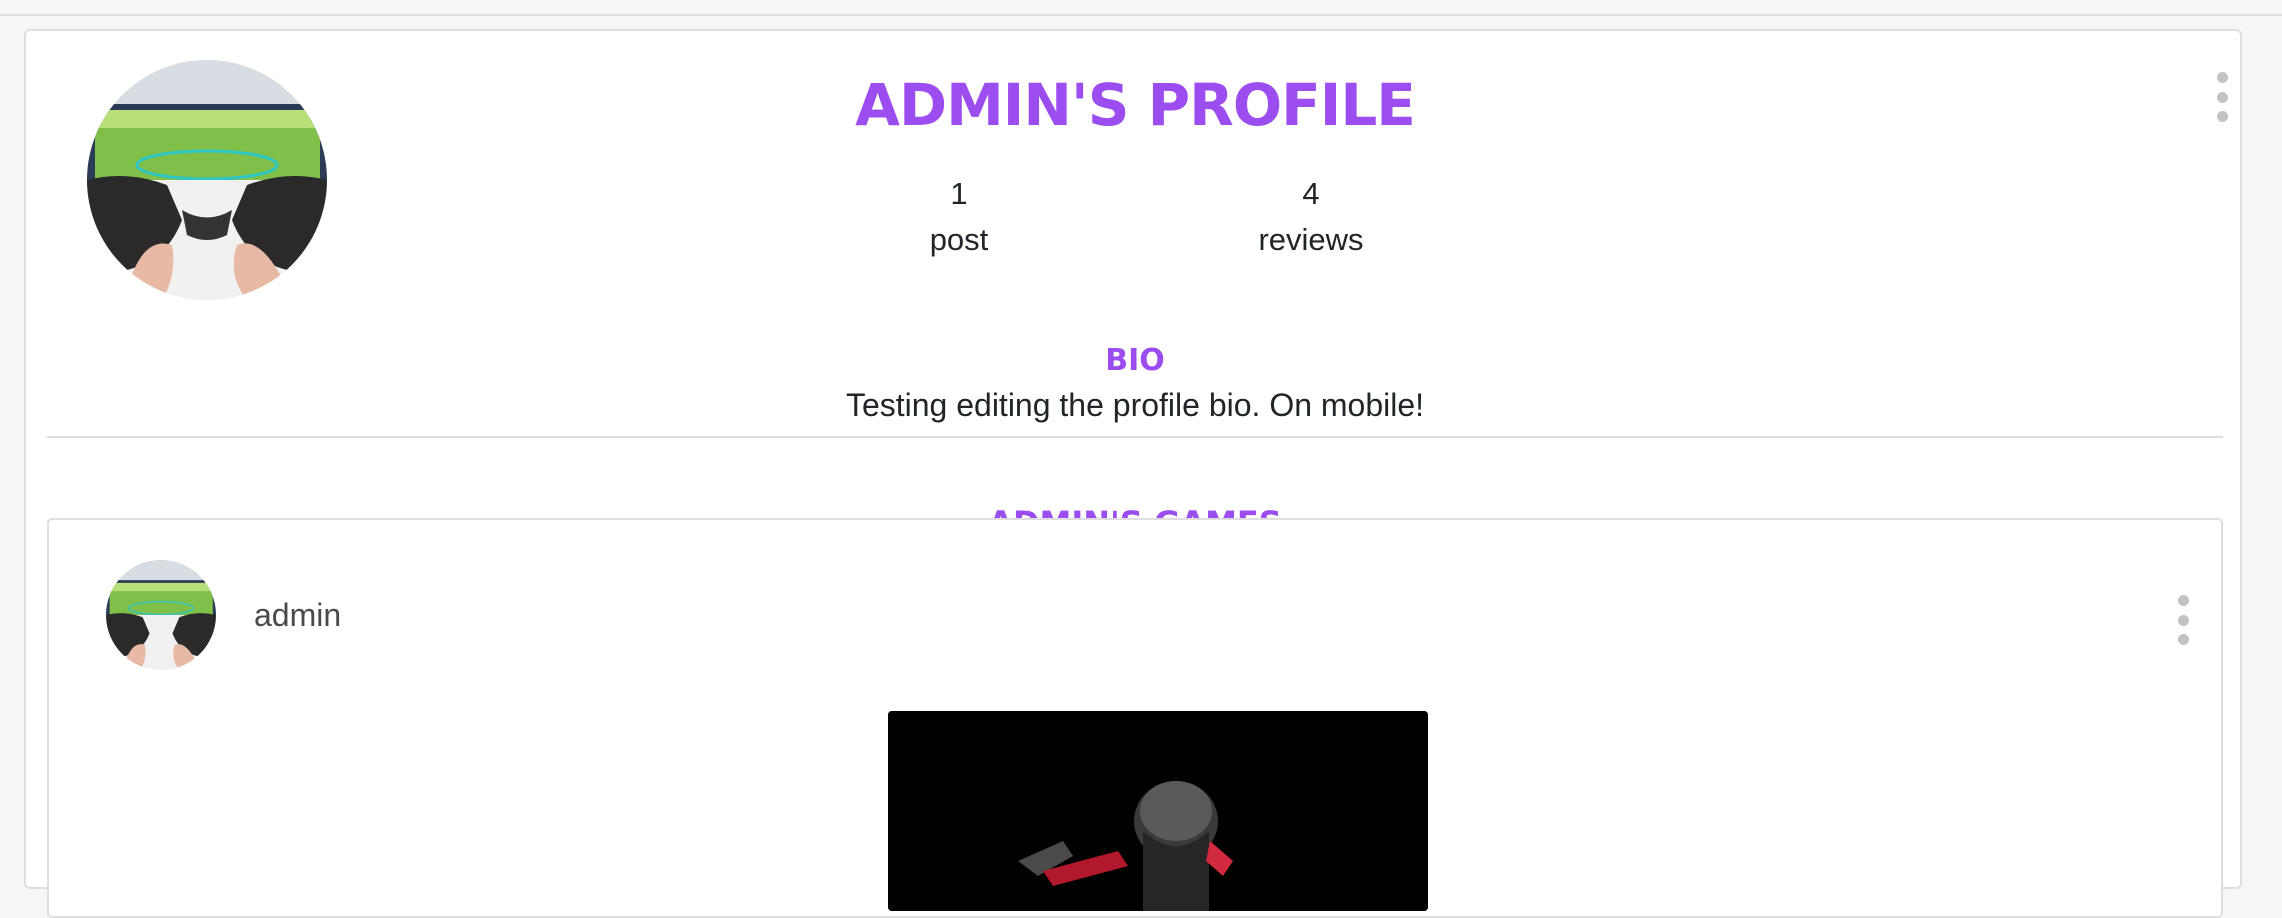 The image size is (2282, 918). What do you see at coordinates (1311, 193) in the screenshot?
I see `stat-reviews-count: 4` at bounding box center [1311, 193].